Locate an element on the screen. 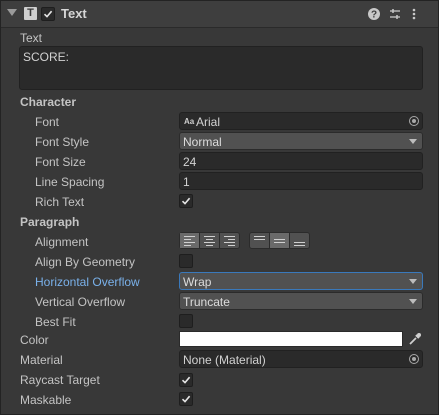 This screenshot has width=439, height=415. horizontal-alignment-group is located at coordinates (209, 240).